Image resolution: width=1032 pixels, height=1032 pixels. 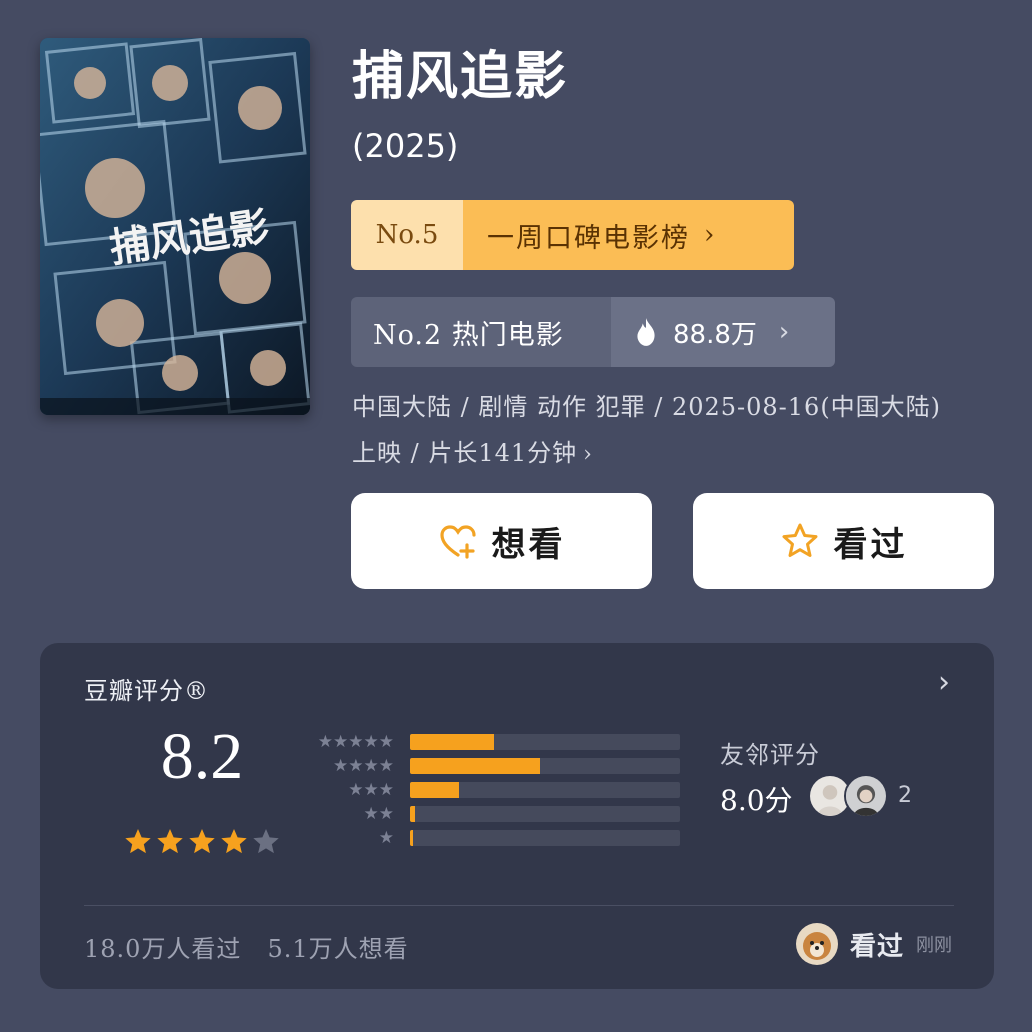 I want to click on friends-rating-label: 友邻评分, so click(x=770, y=755).